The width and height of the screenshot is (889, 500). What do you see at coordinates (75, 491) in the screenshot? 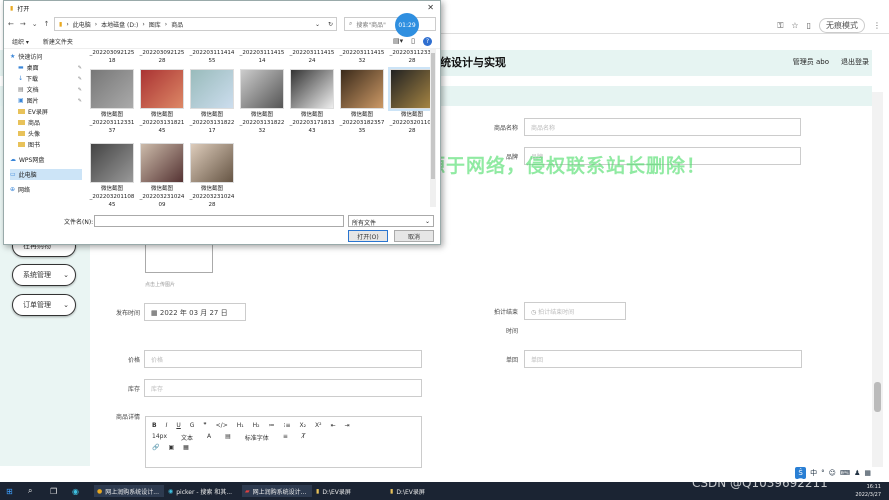
I see `edge-icon: ◉` at bounding box center [75, 491].